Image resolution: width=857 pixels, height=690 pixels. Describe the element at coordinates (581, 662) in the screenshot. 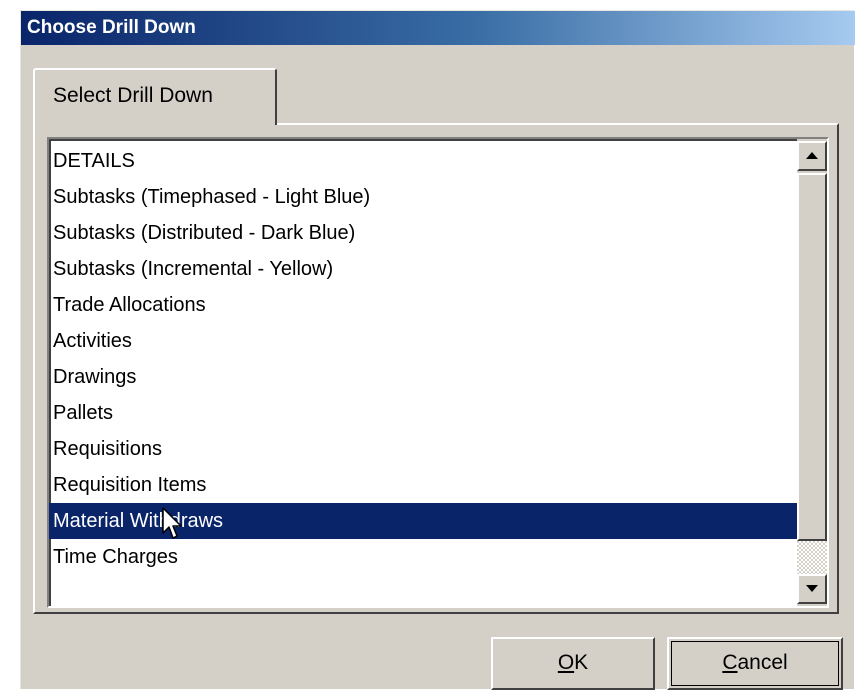

I see `ok-label: K` at that location.